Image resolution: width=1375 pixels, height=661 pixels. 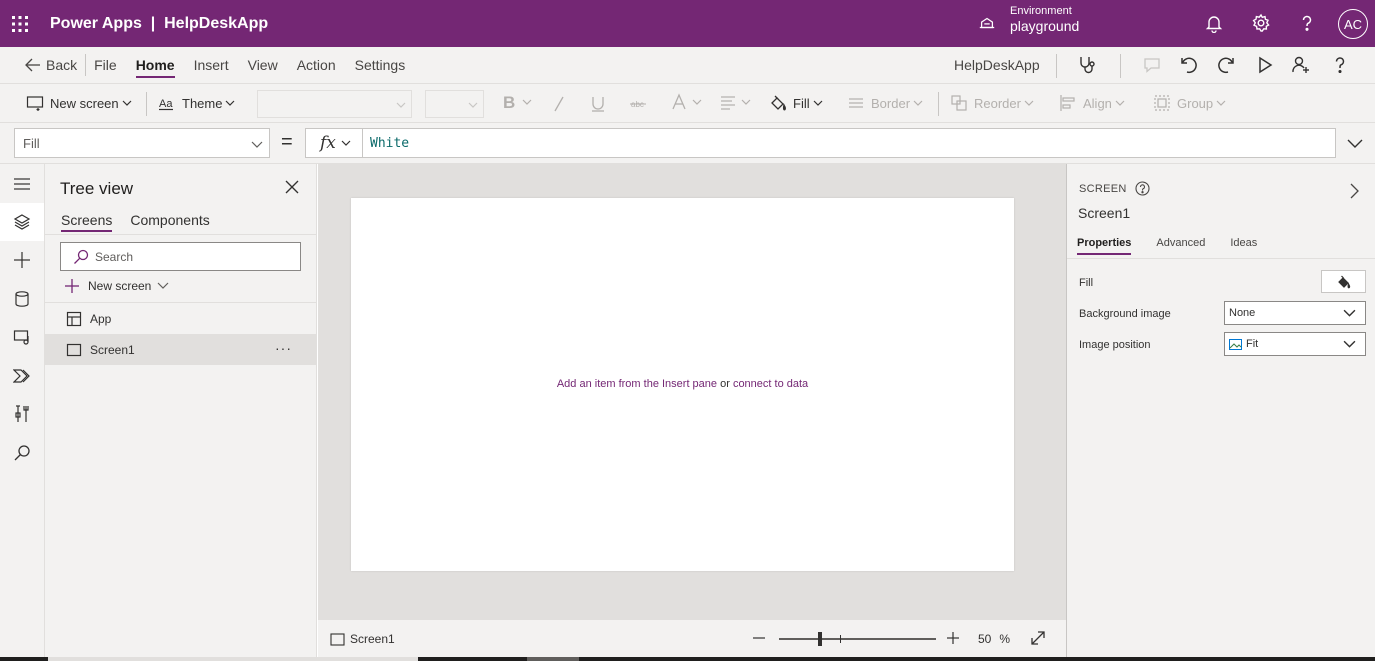 I want to click on close-icon, so click(x=292, y=187).